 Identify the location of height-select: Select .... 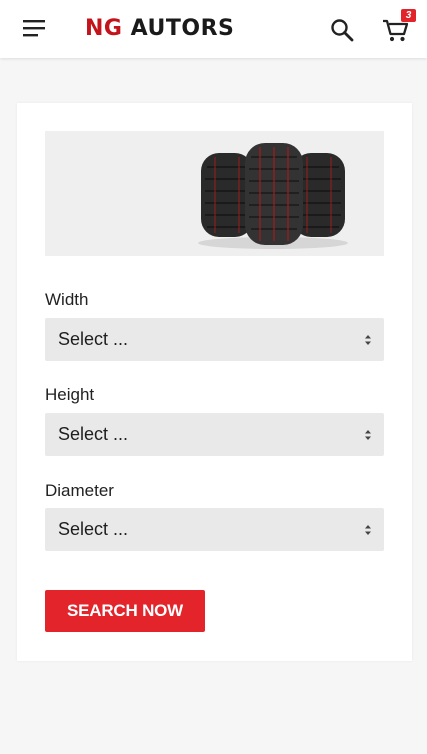
(214, 434).